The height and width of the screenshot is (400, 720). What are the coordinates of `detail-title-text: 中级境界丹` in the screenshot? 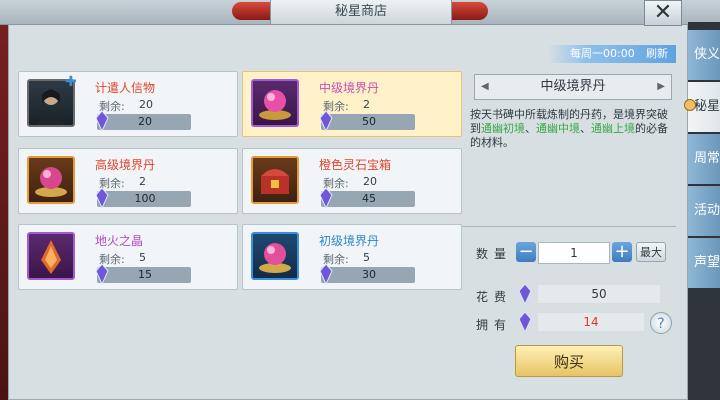 It's located at (573, 86).